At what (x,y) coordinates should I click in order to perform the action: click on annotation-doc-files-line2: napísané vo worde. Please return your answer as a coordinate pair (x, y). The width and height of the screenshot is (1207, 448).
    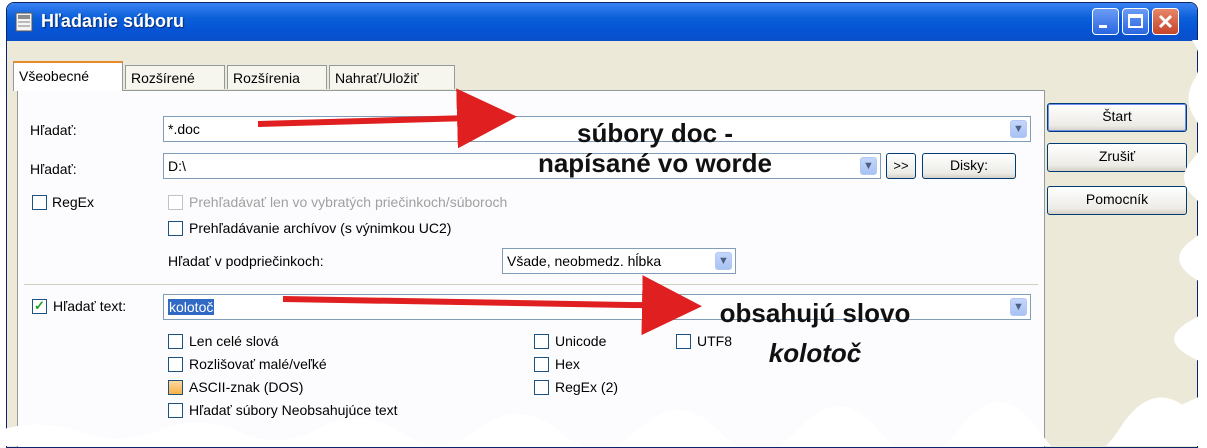
    Looking at the image, I should click on (655, 163).